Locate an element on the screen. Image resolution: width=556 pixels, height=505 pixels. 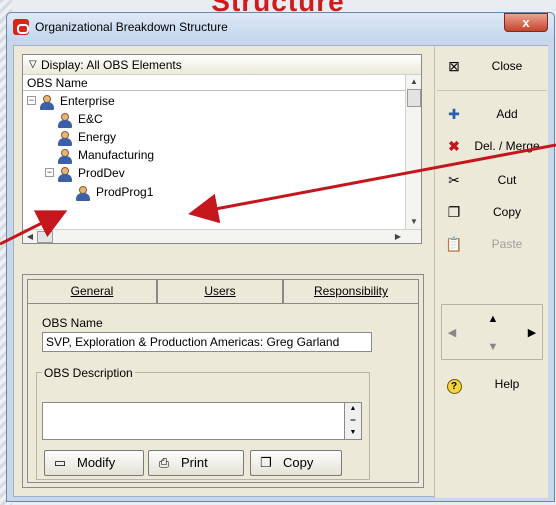
help-icon: ? is located at coordinates (454, 384).